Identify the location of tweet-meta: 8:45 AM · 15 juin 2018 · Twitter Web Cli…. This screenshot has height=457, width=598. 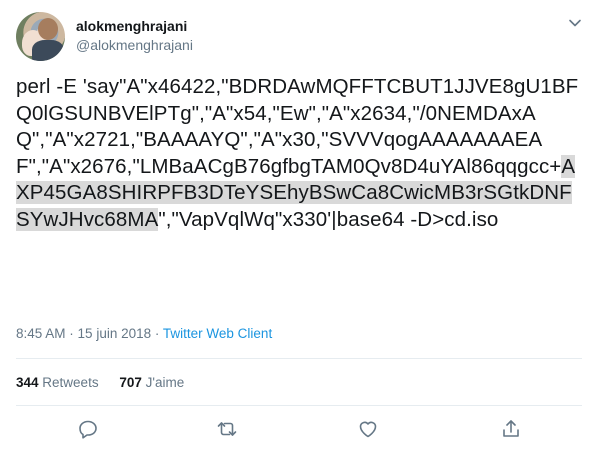
(144, 333).